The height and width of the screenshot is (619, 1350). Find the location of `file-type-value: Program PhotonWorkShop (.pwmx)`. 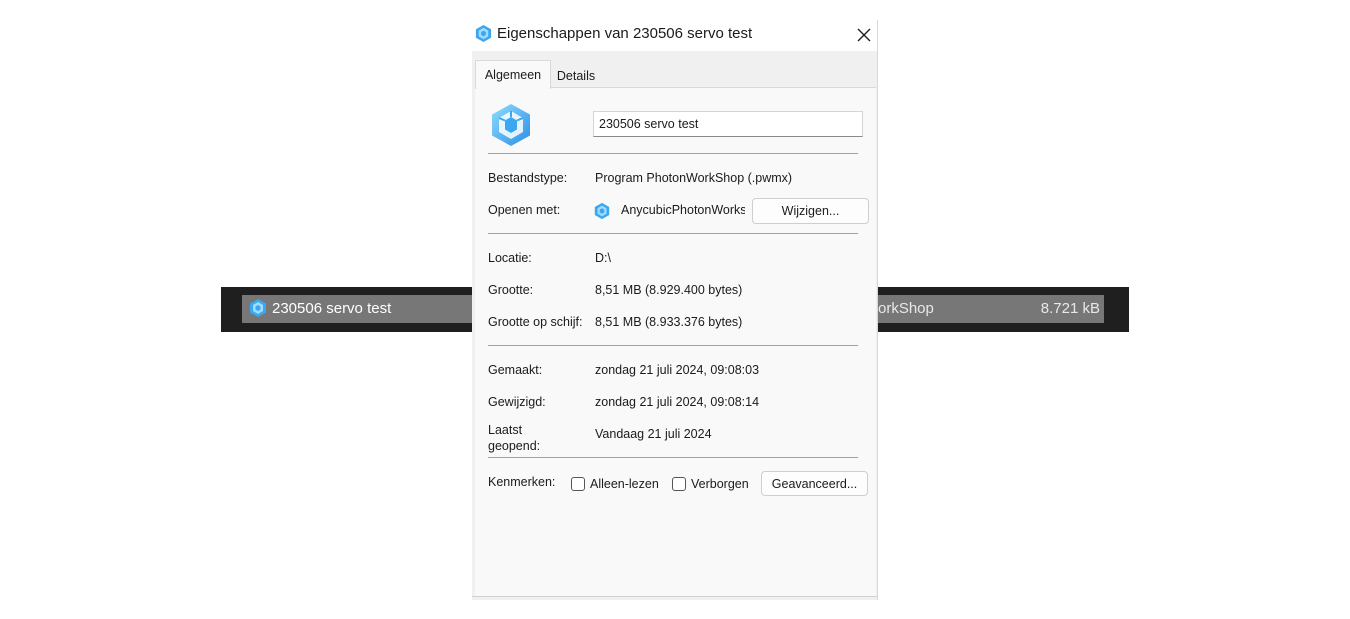

file-type-value: Program PhotonWorkShop (.pwmx) is located at coordinates (694, 178).